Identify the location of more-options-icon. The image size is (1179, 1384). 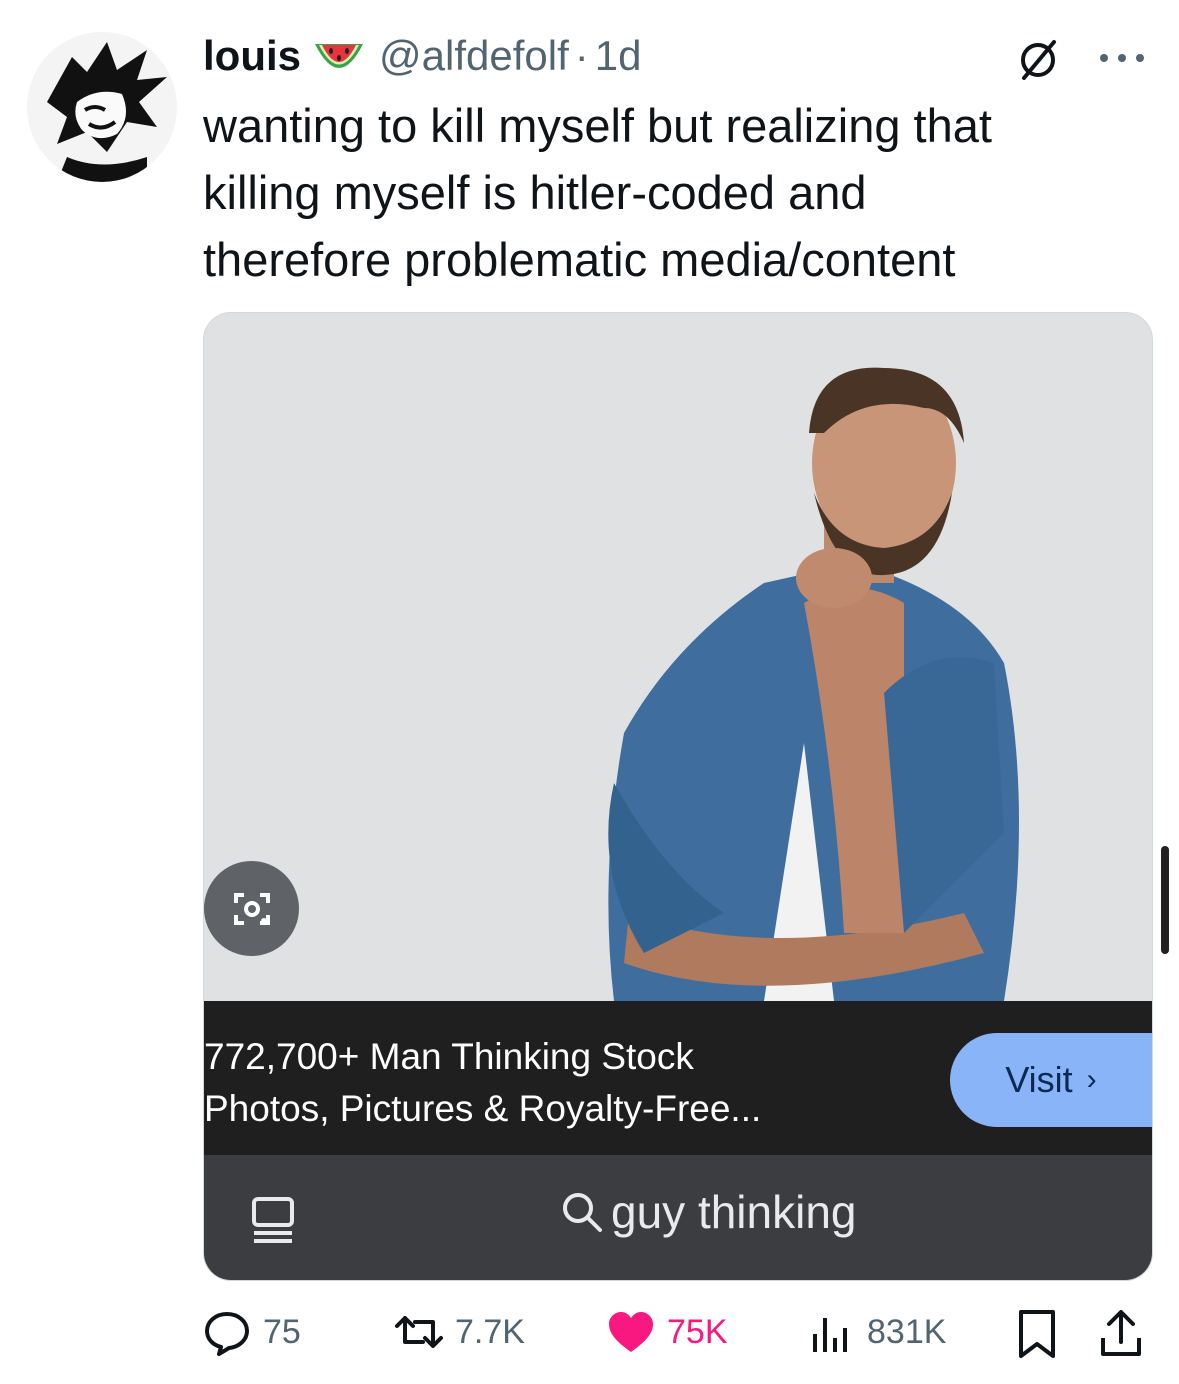
(1122, 58).